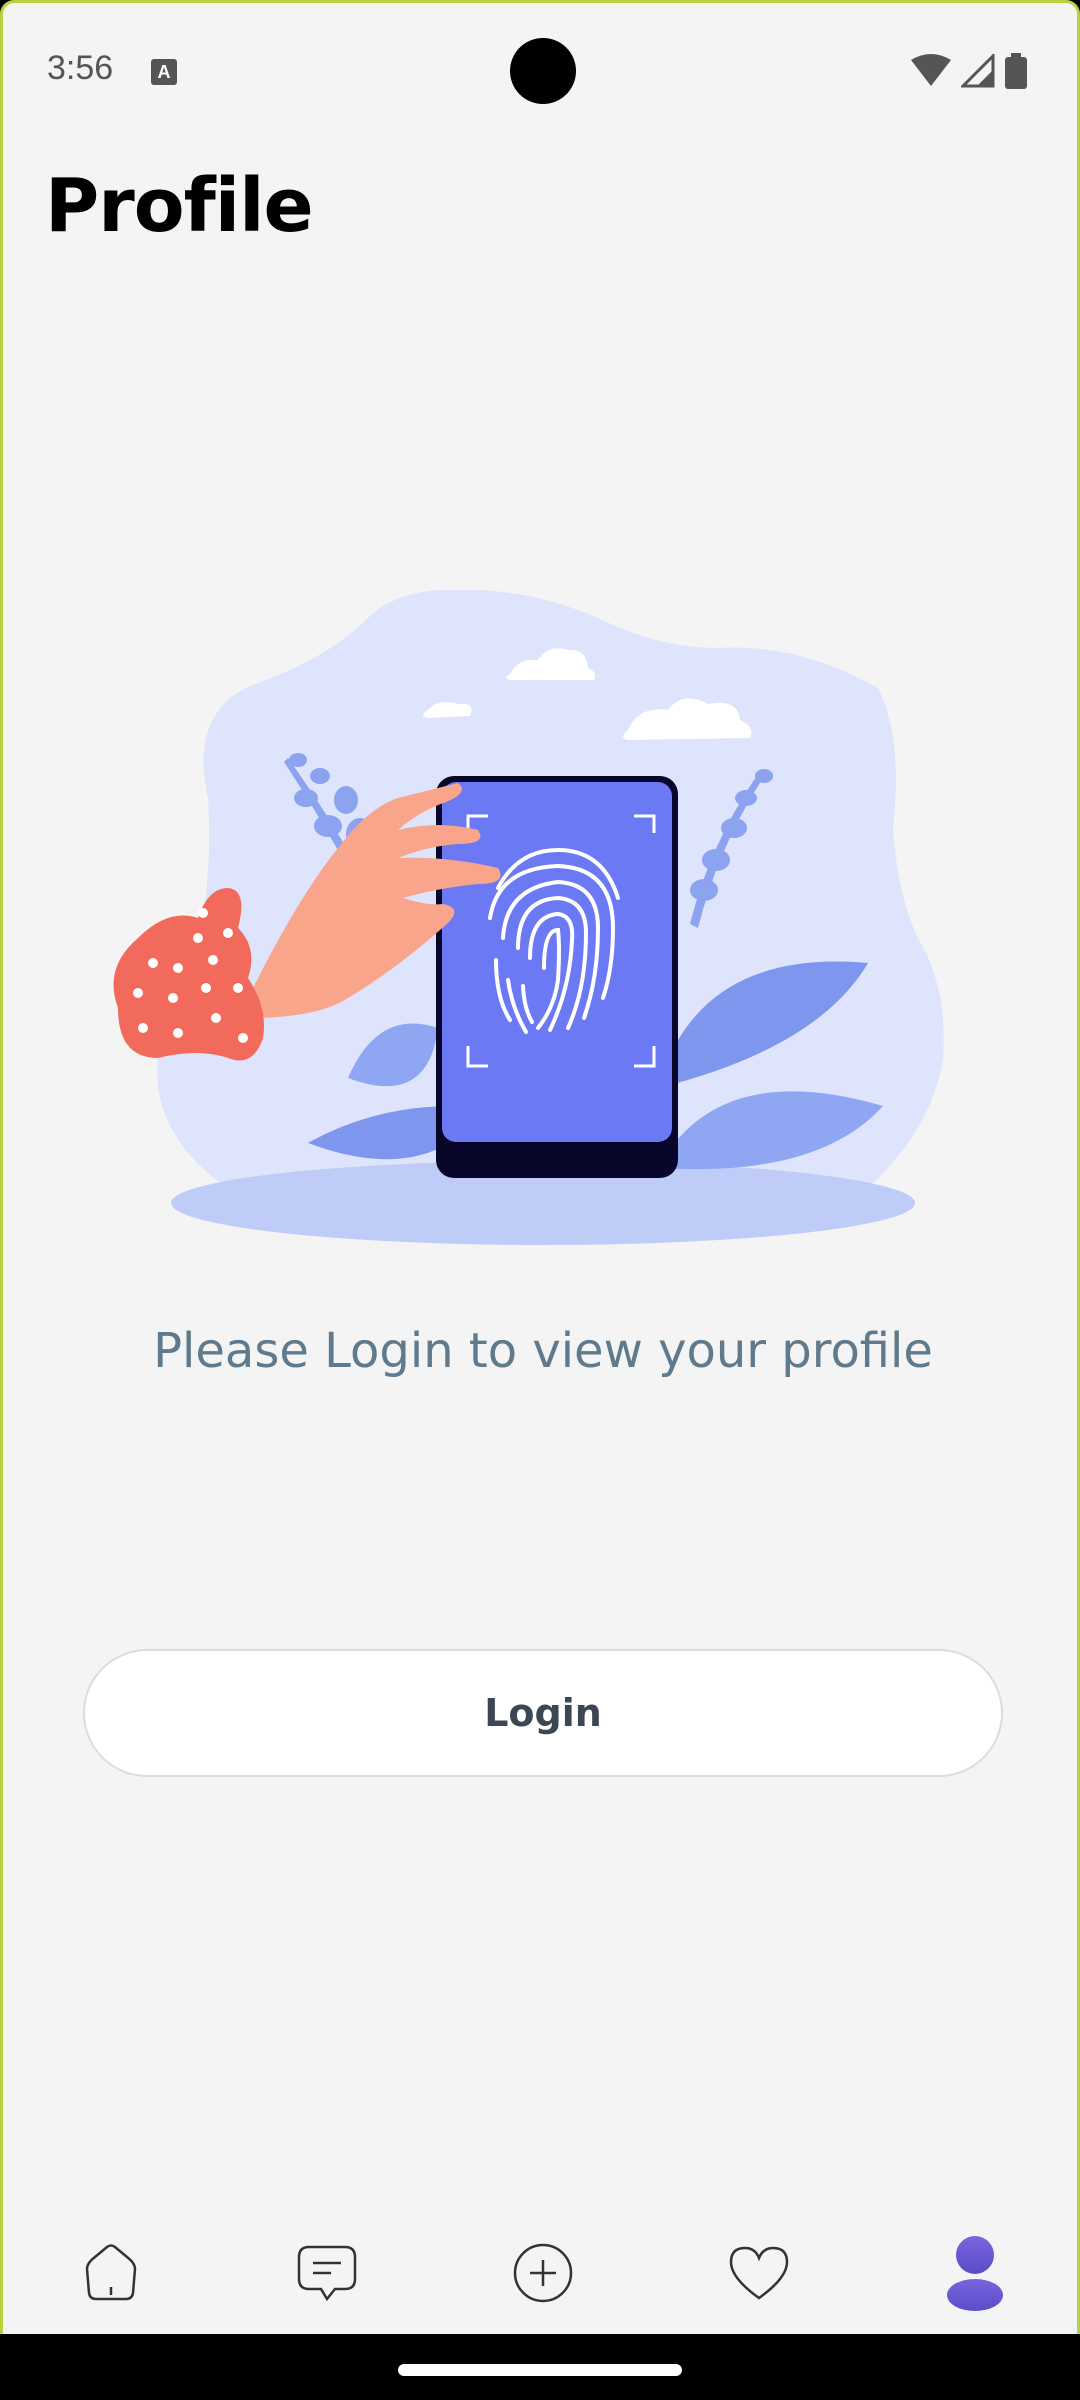  What do you see at coordinates (931, 70) in the screenshot?
I see `wifi-icon` at bounding box center [931, 70].